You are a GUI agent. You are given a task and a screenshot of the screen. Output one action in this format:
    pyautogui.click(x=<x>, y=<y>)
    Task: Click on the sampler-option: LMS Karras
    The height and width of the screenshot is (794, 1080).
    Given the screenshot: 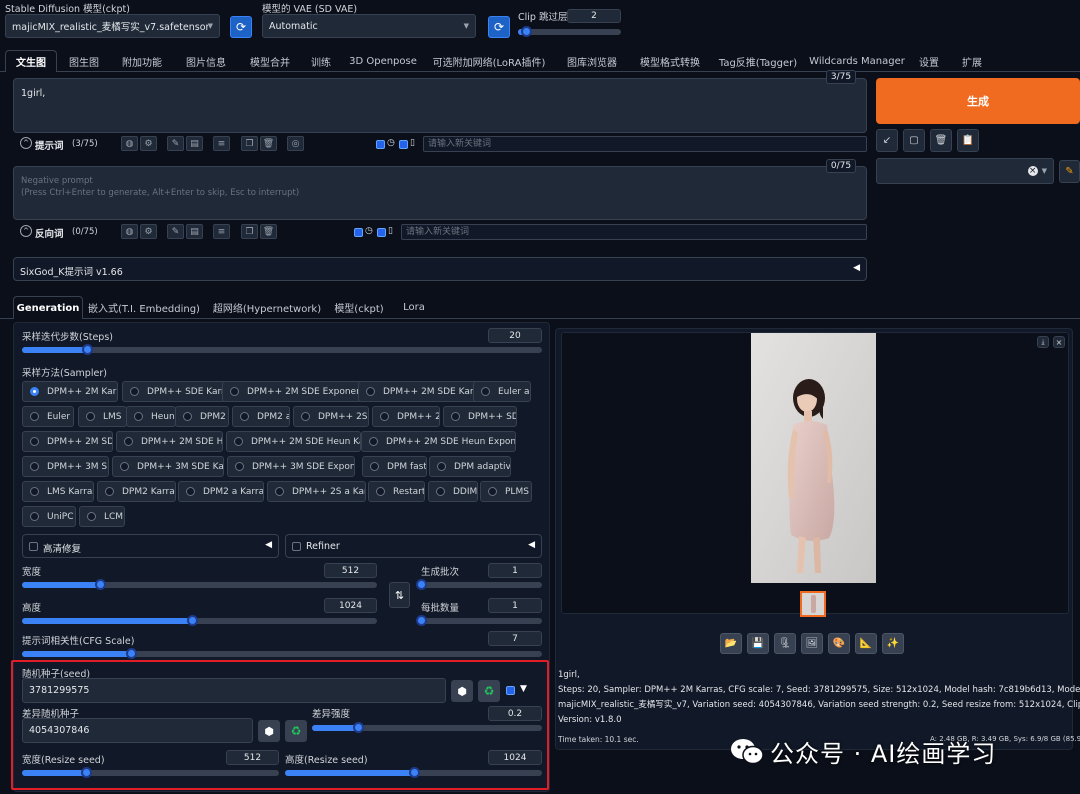 What is the action you would take?
    pyautogui.click(x=58, y=491)
    